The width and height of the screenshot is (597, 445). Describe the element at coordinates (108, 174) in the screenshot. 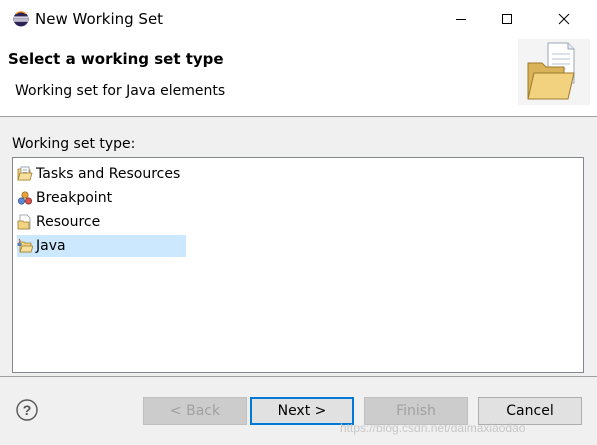

I see `list-item-label: Tasks and Resources` at that location.